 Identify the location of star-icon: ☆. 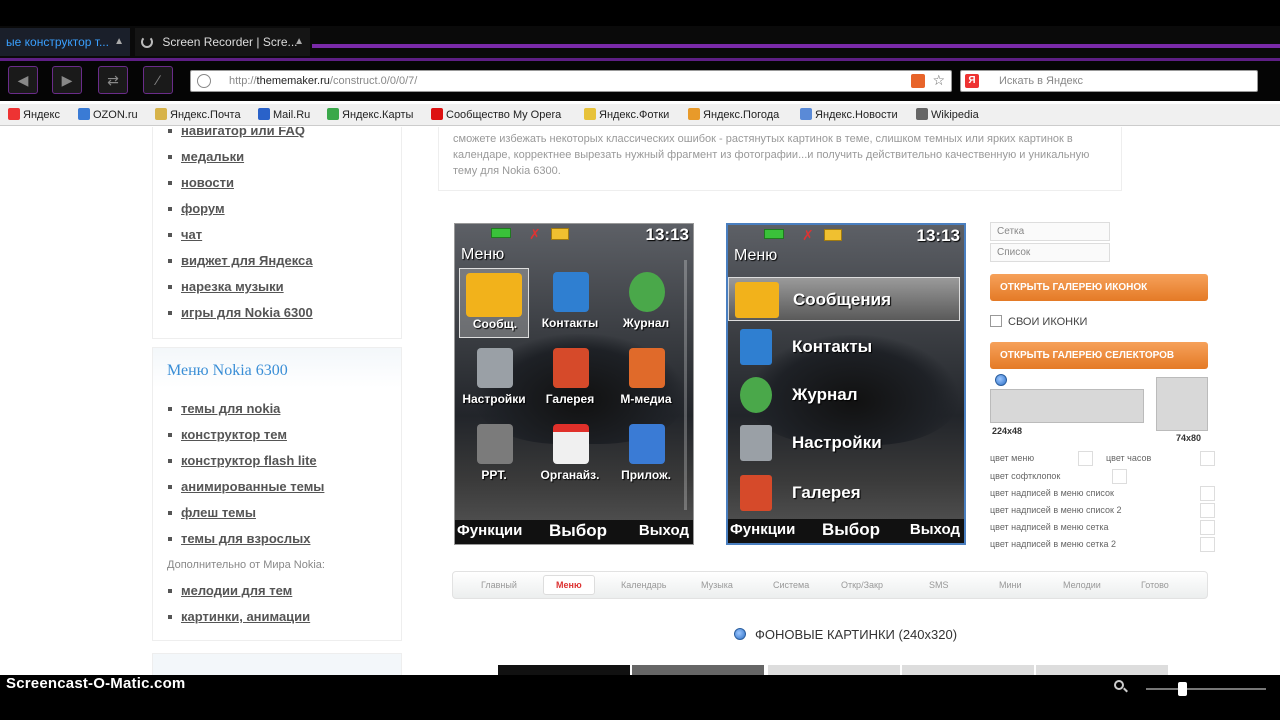
(938, 80).